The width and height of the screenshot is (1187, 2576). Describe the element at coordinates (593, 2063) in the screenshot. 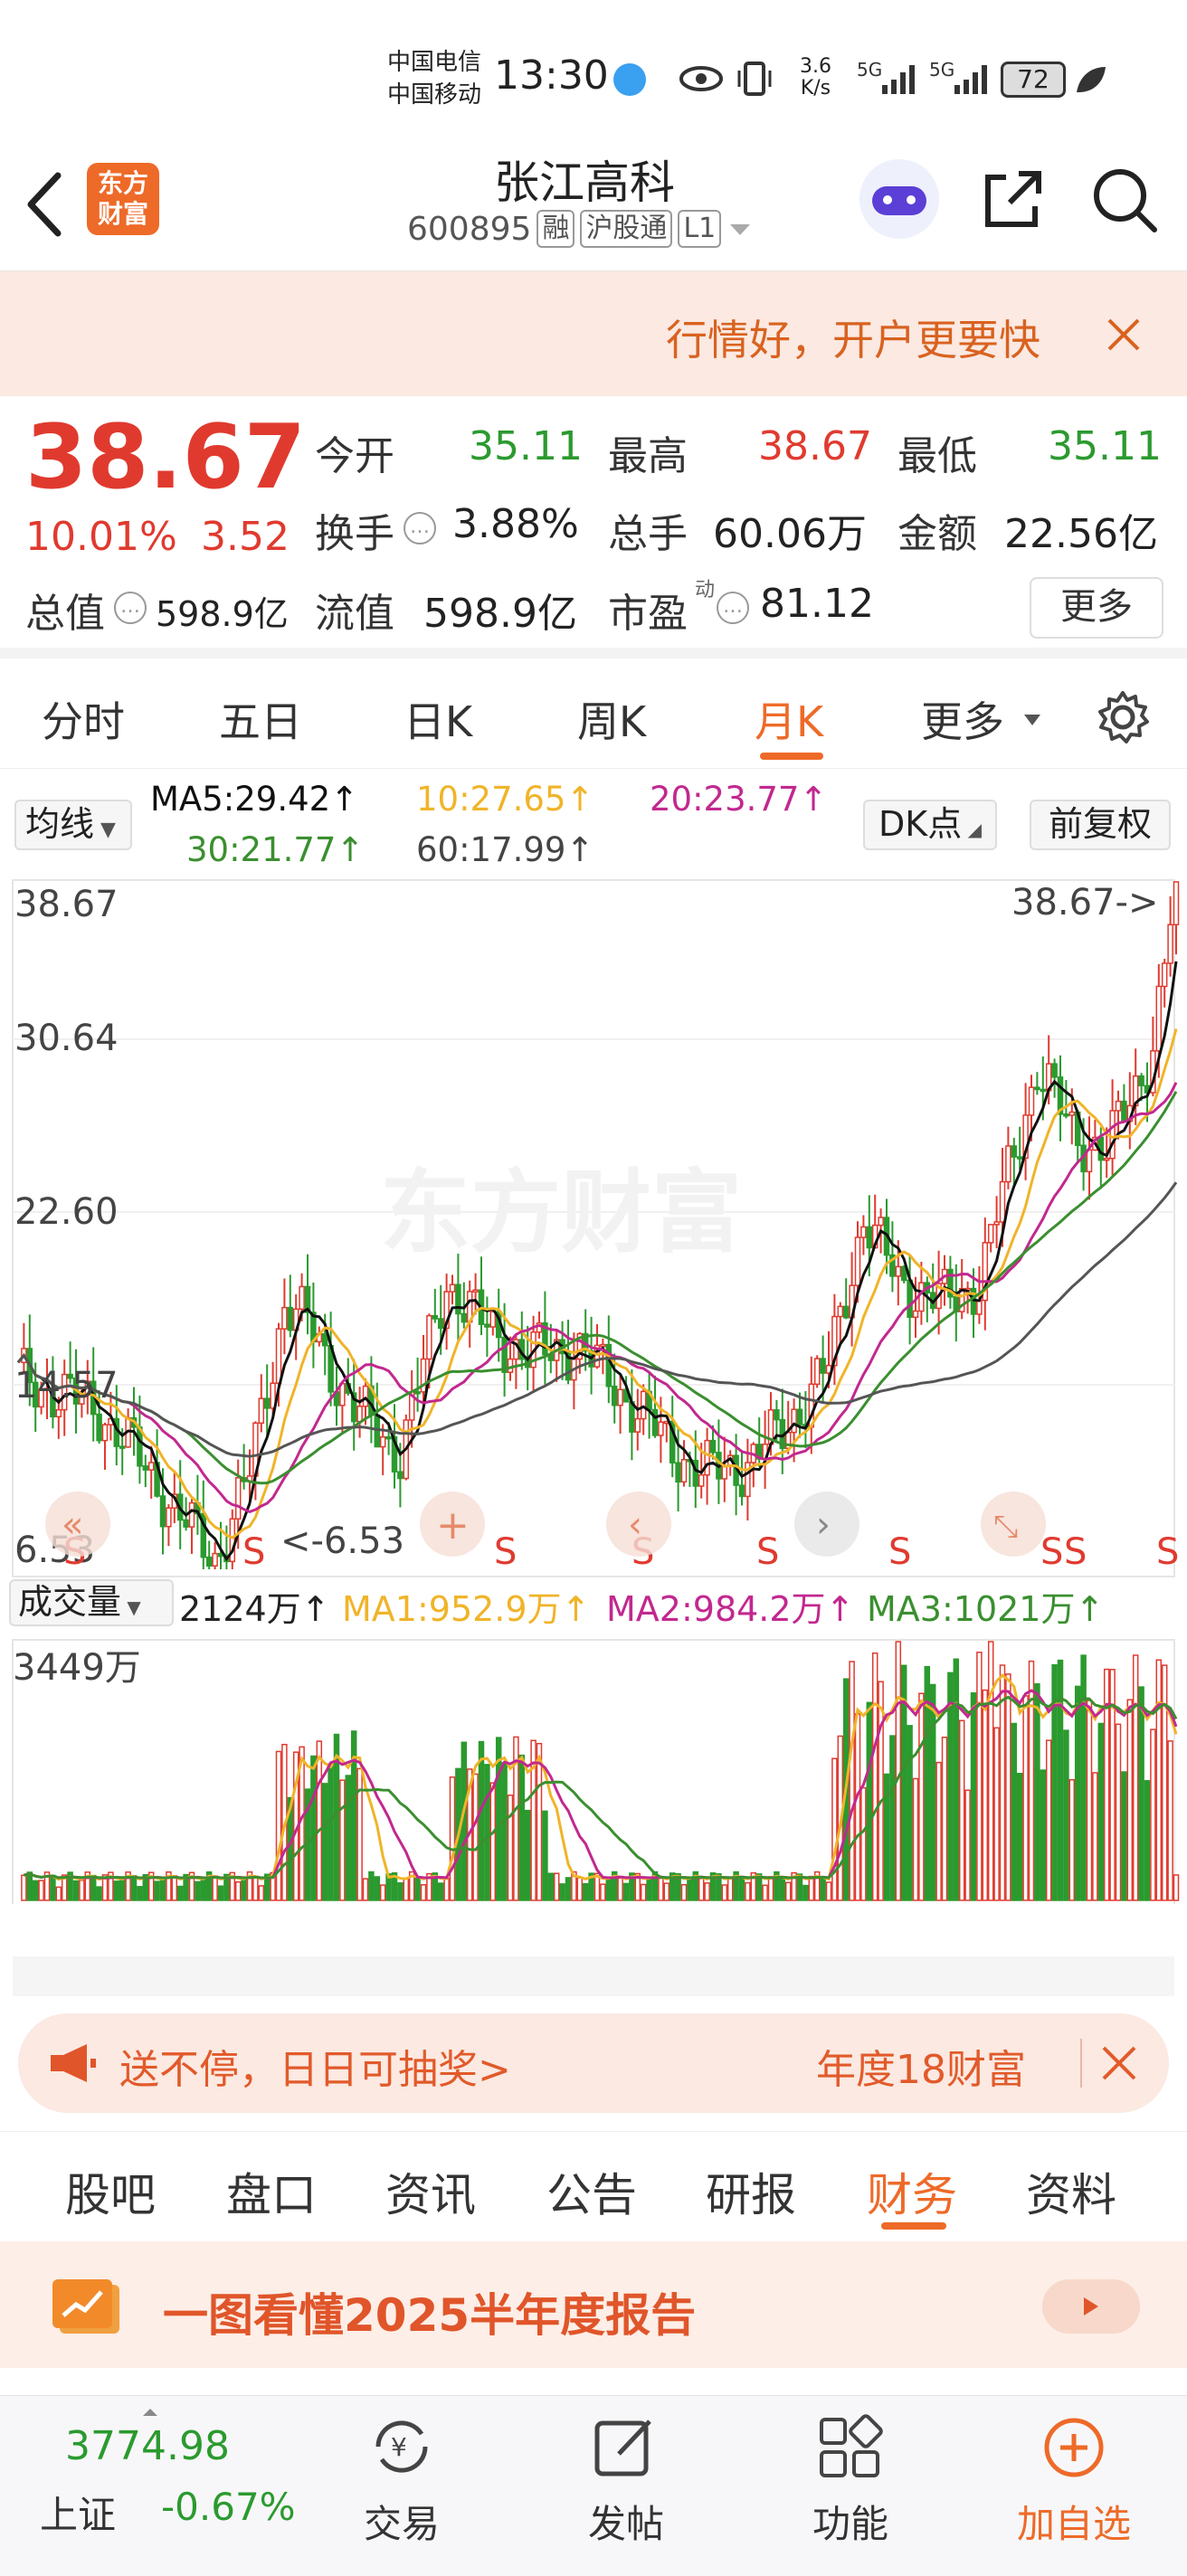

I see `lottery-promo-bar: 送不停，日日可抽奖> 年度18财富` at that location.